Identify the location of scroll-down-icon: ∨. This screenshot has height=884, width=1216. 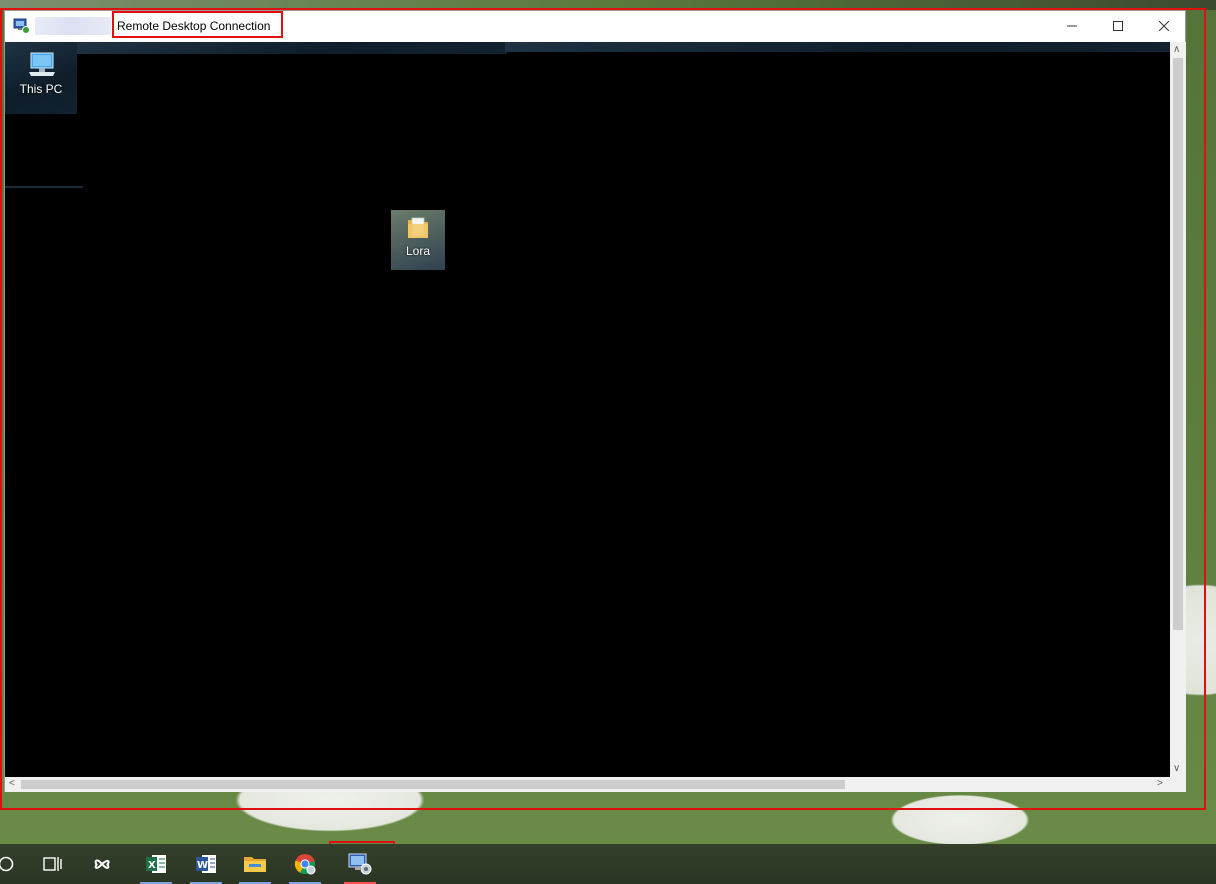
(1176, 769).